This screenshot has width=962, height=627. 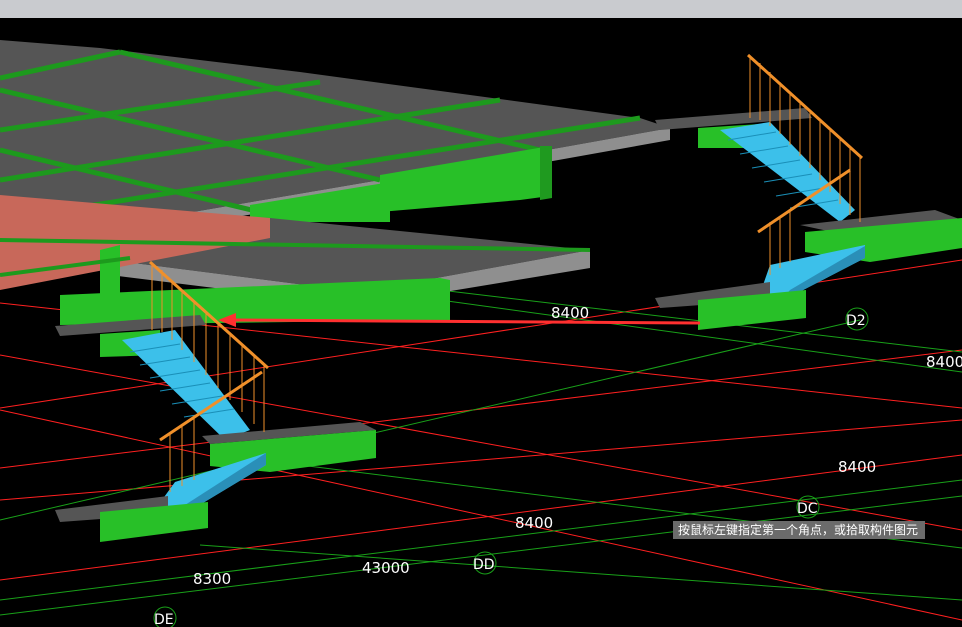 What do you see at coordinates (212, 579) in the screenshot?
I see `dimension-label: 8300` at bounding box center [212, 579].